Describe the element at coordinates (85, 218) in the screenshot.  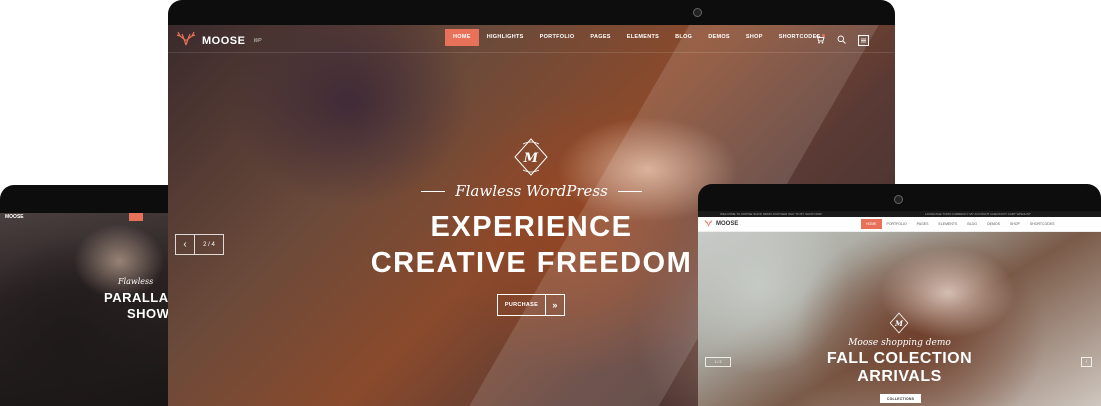
I see `left-phone-navbar: MOOSE` at that location.